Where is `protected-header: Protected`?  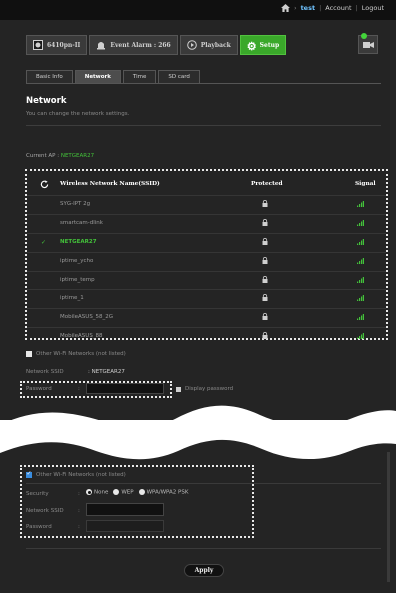 protected-header: Protected is located at coordinates (267, 184).